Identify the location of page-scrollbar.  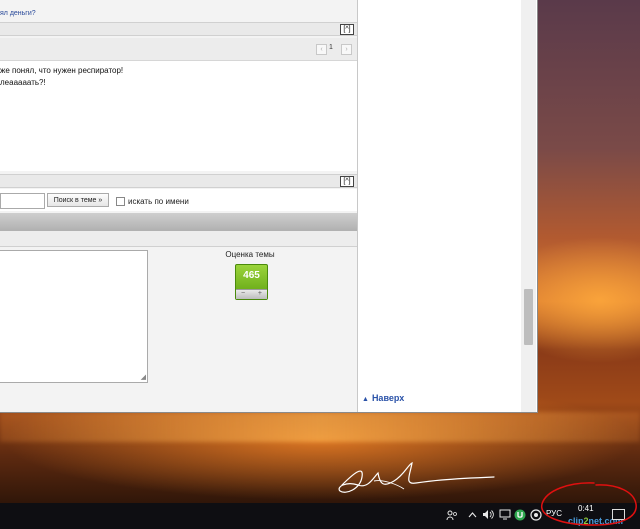
(528, 206).